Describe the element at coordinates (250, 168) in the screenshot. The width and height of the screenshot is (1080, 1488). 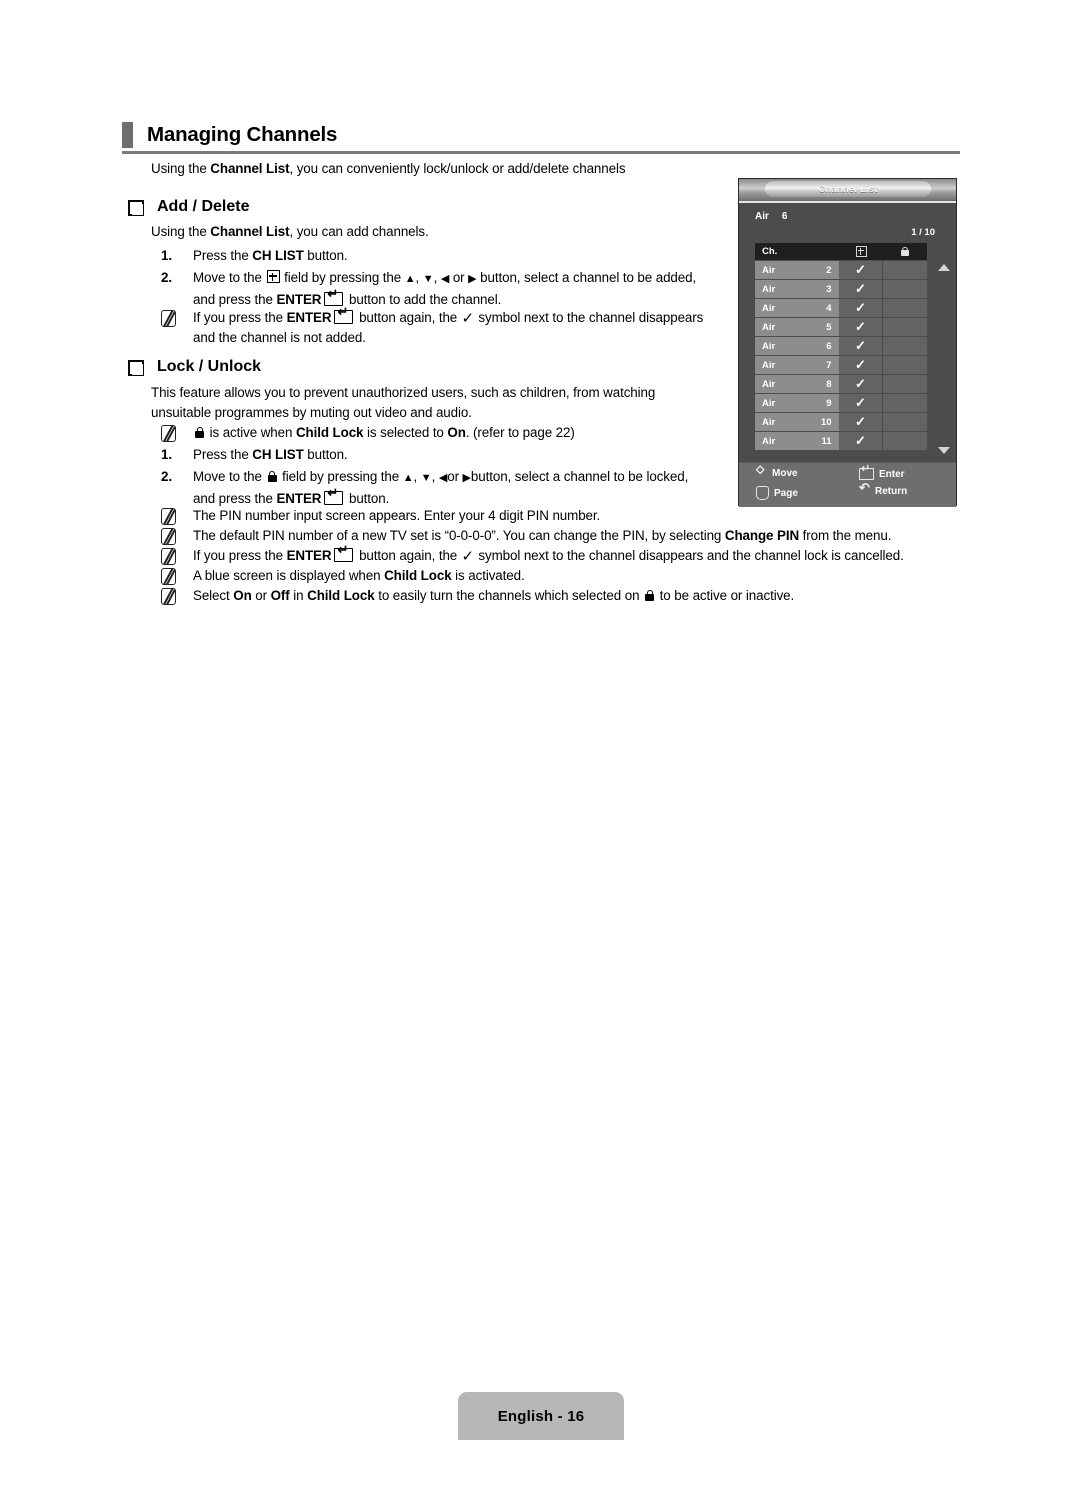
I see `intro-bold-channel-list: Channel List` at that location.